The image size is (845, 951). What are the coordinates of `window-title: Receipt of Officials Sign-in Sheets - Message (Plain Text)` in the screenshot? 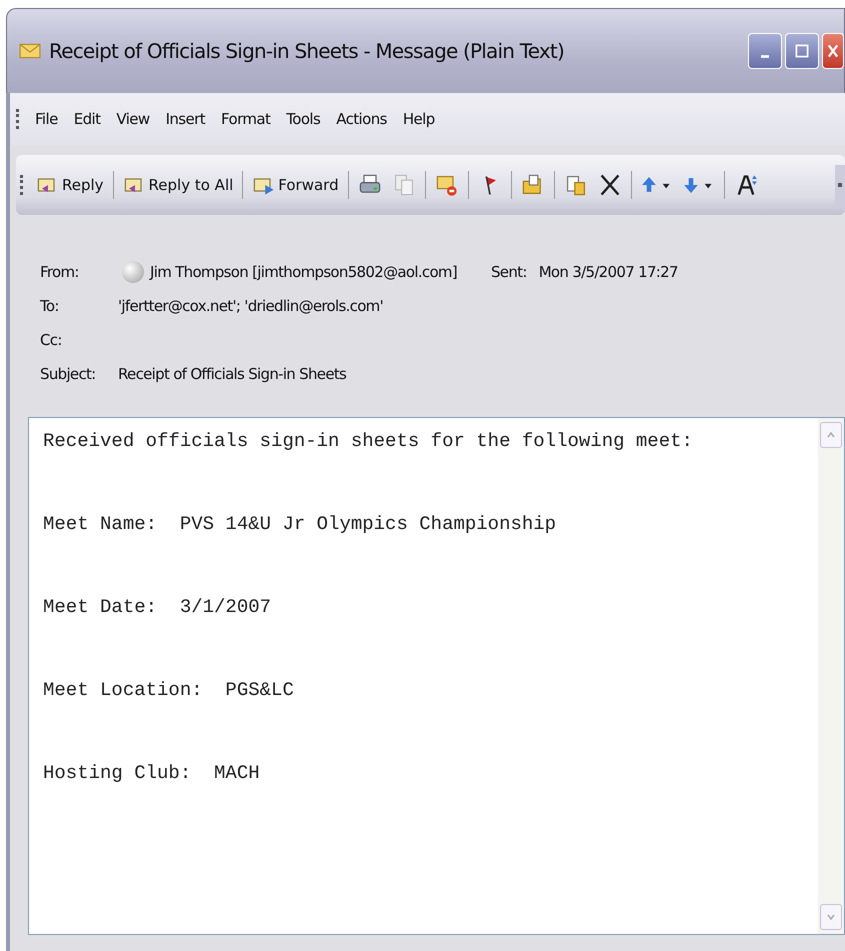 It's located at (307, 51).